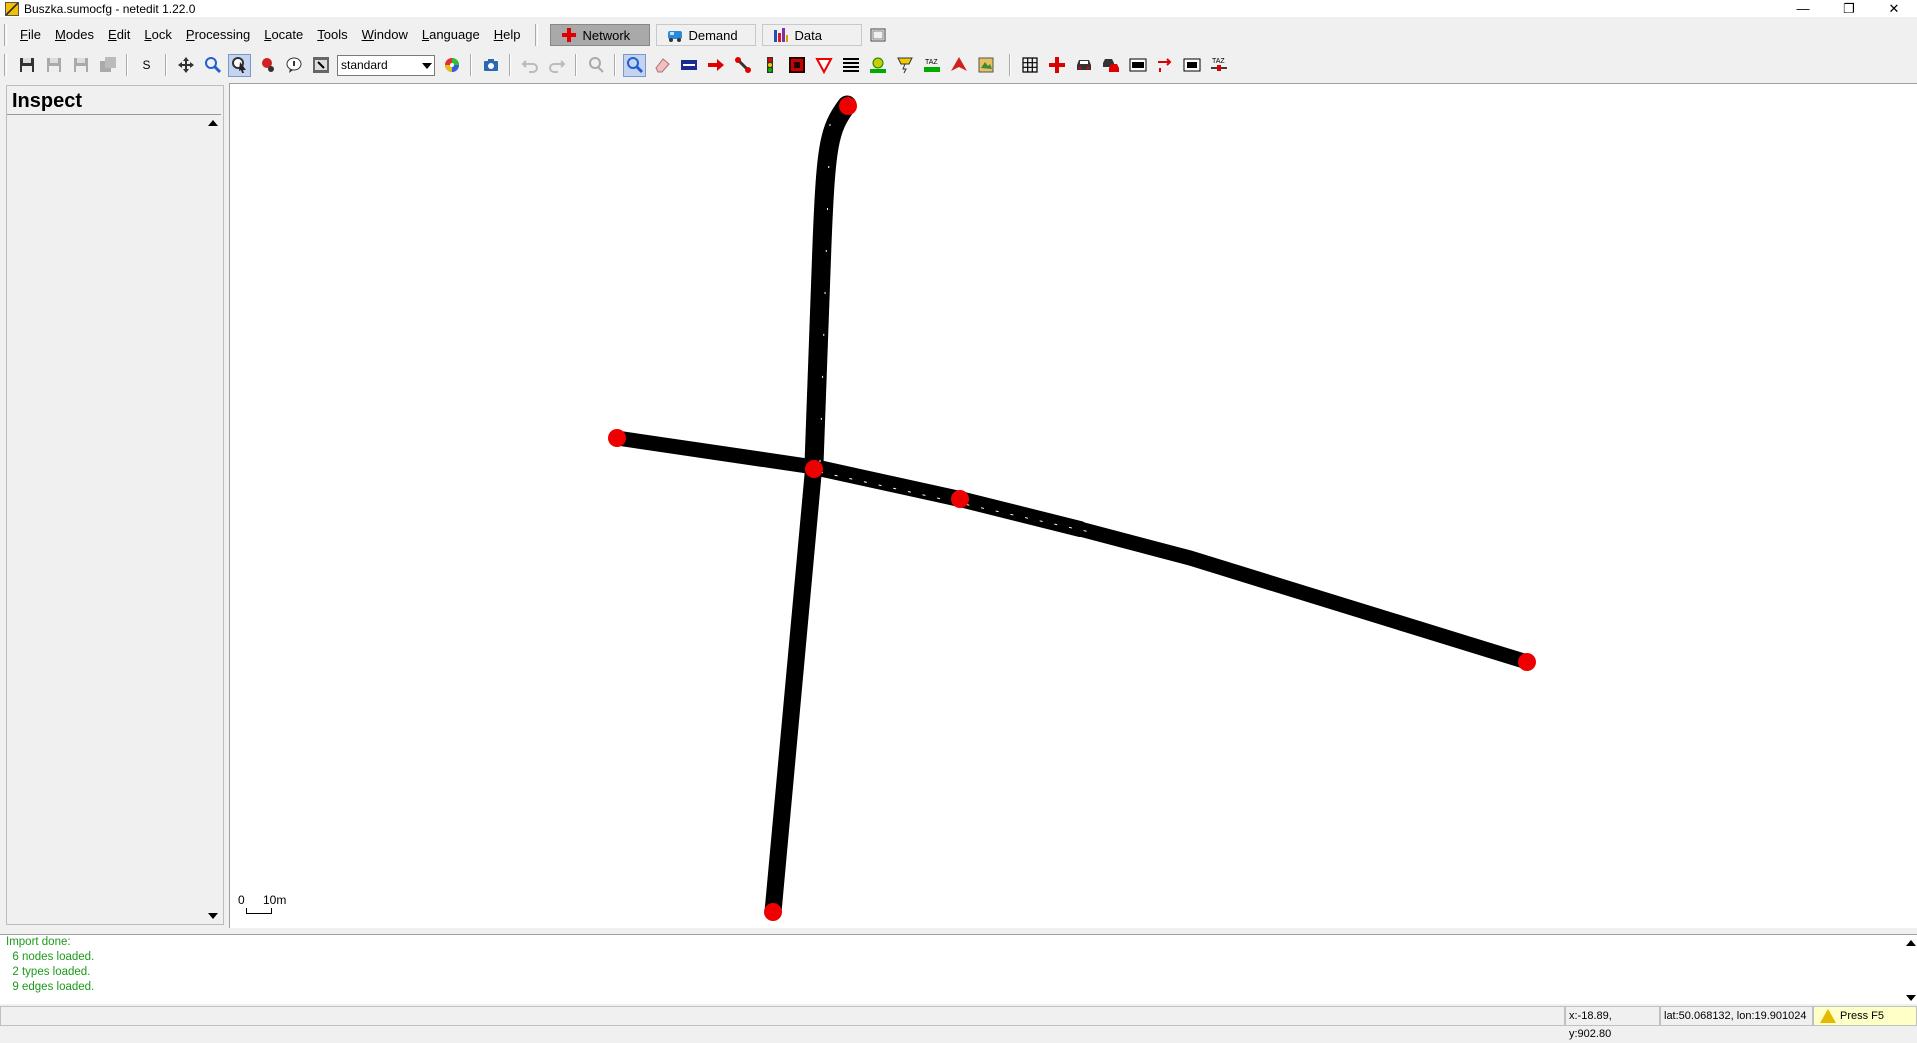 This screenshot has height=1043, width=1917. I want to click on show-info-icon, so click(293, 65).